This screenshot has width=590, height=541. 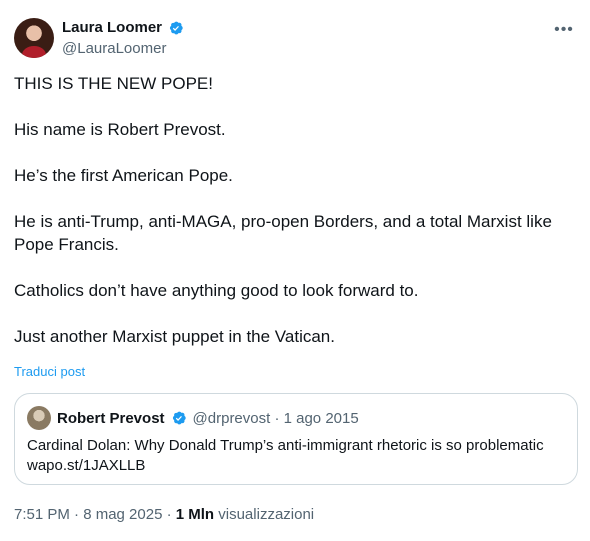 What do you see at coordinates (49, 371) in the screenshot?
I see `translate-post-link: Traduci post` at bounding box center [49, 371].